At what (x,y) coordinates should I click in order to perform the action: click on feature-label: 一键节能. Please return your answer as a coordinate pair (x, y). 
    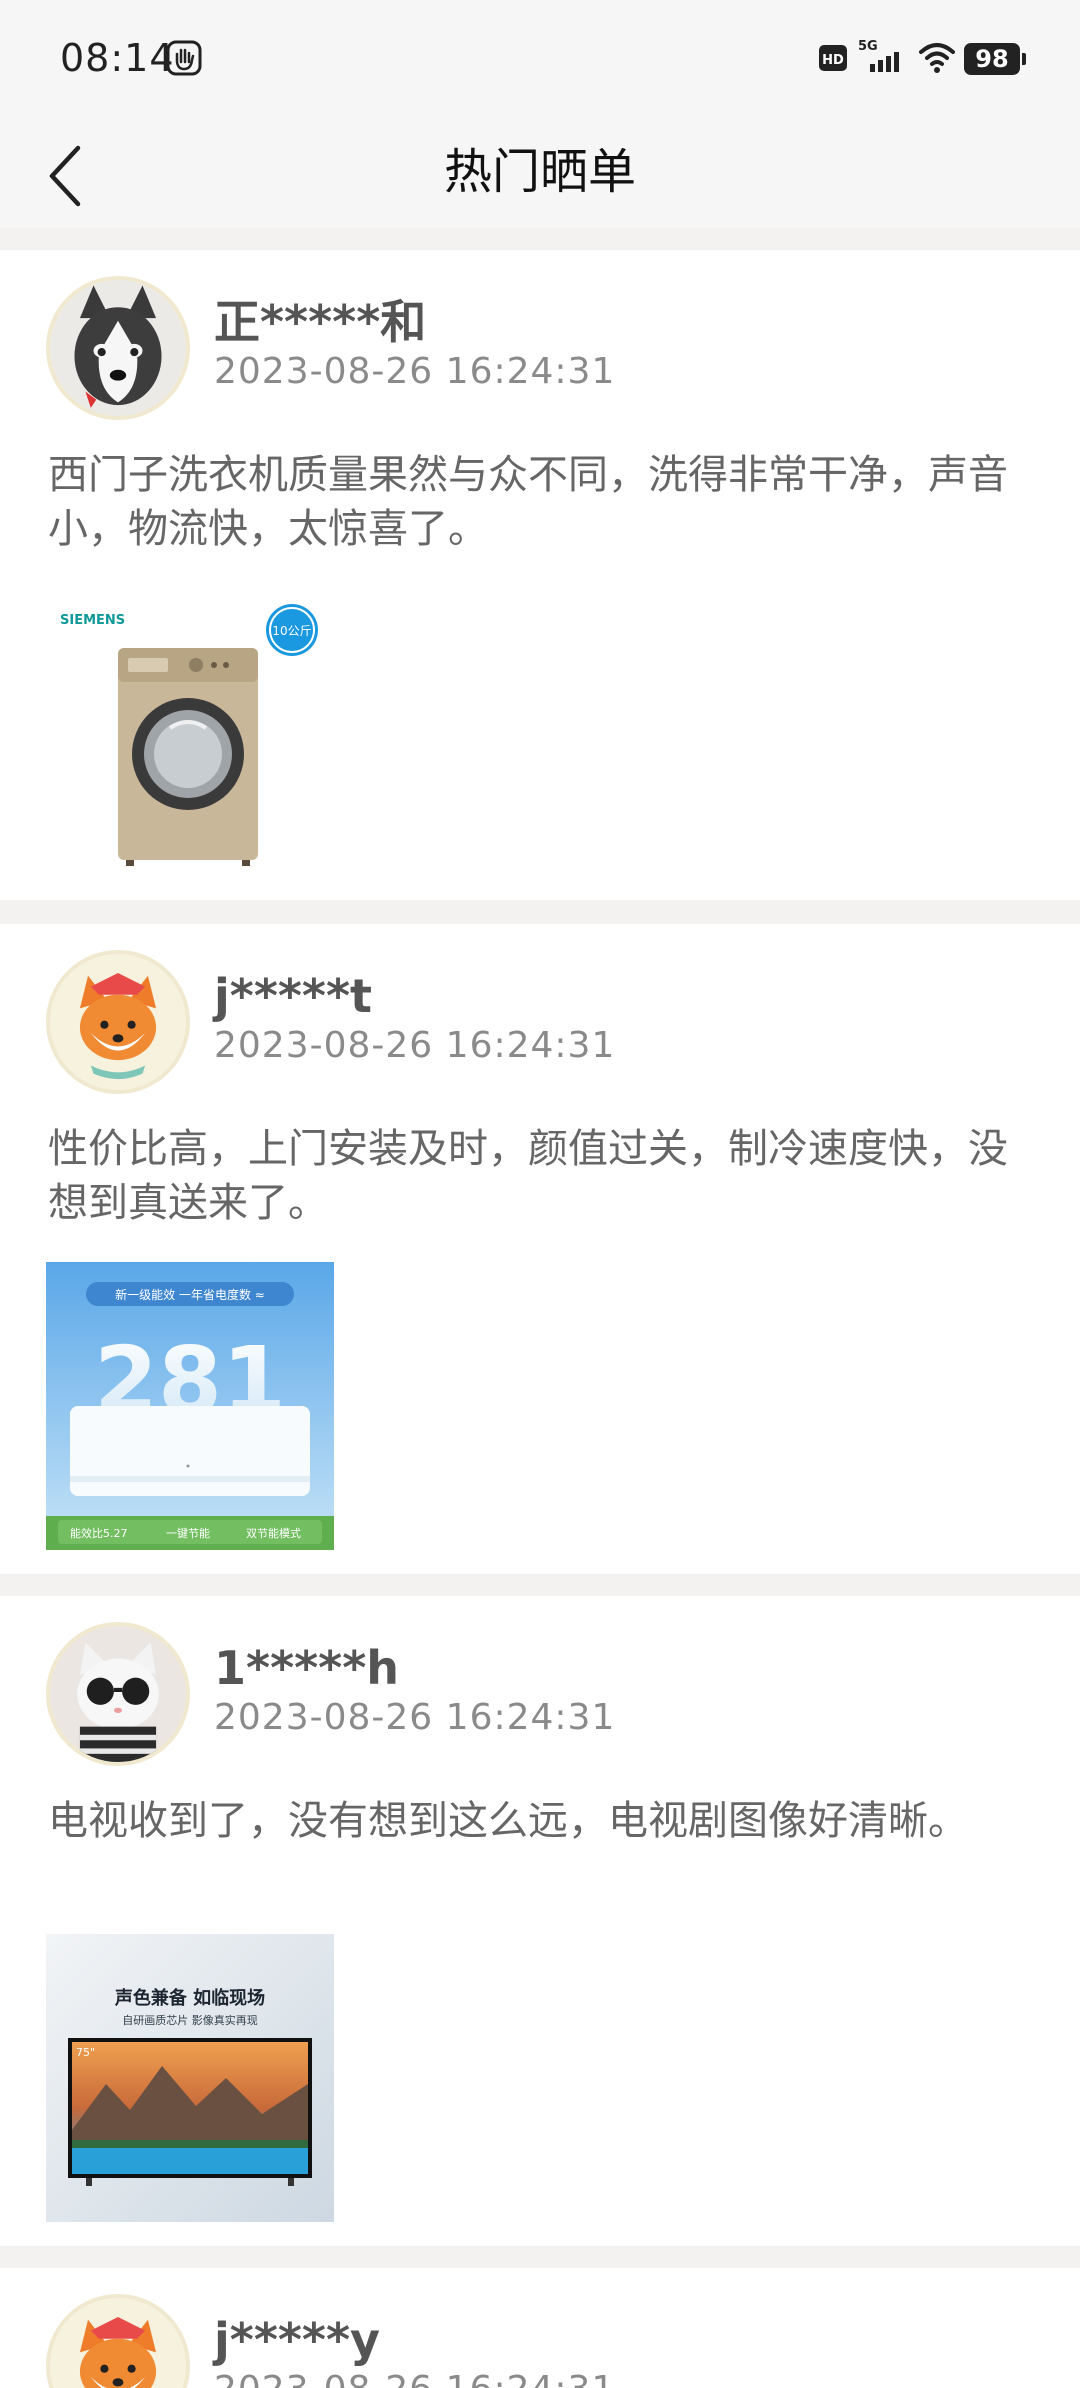
    Looking at the image, I should click on (188, 1533).